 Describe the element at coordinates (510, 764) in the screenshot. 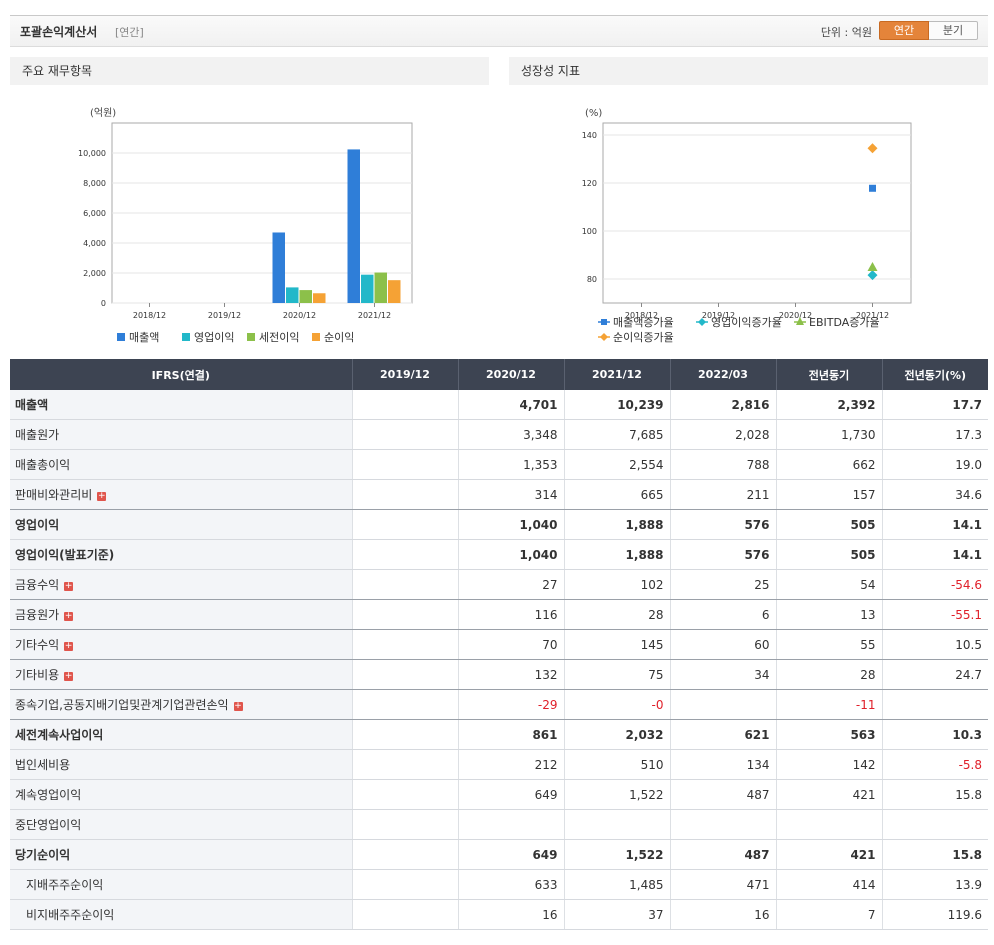

I see `value-cell: 212` at that location.